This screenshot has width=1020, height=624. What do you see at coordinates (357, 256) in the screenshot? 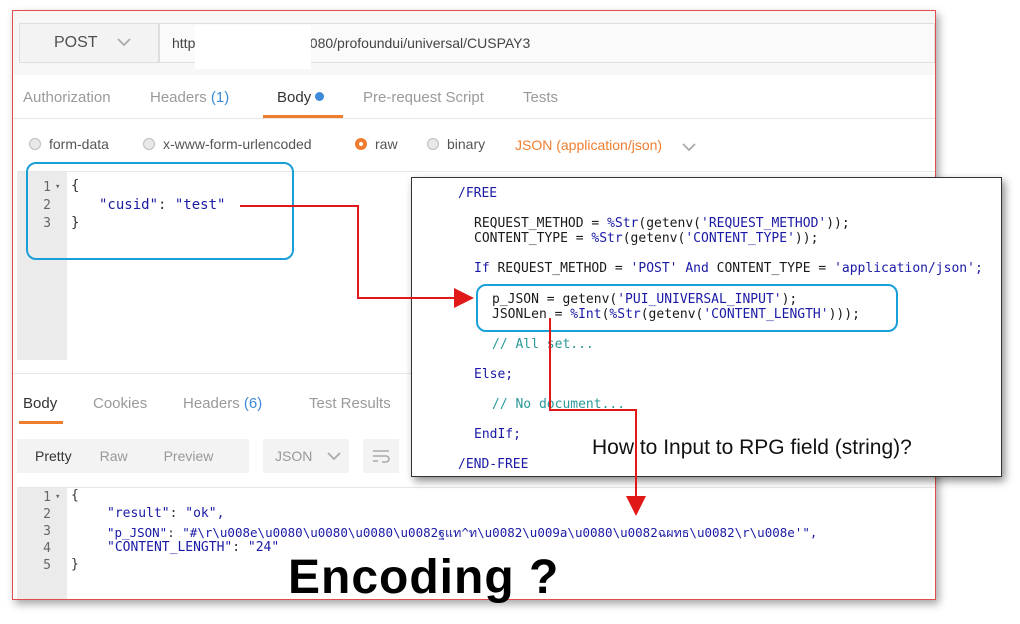
I see `arrow-request-to-rpg` at bounding box center [357, 256].